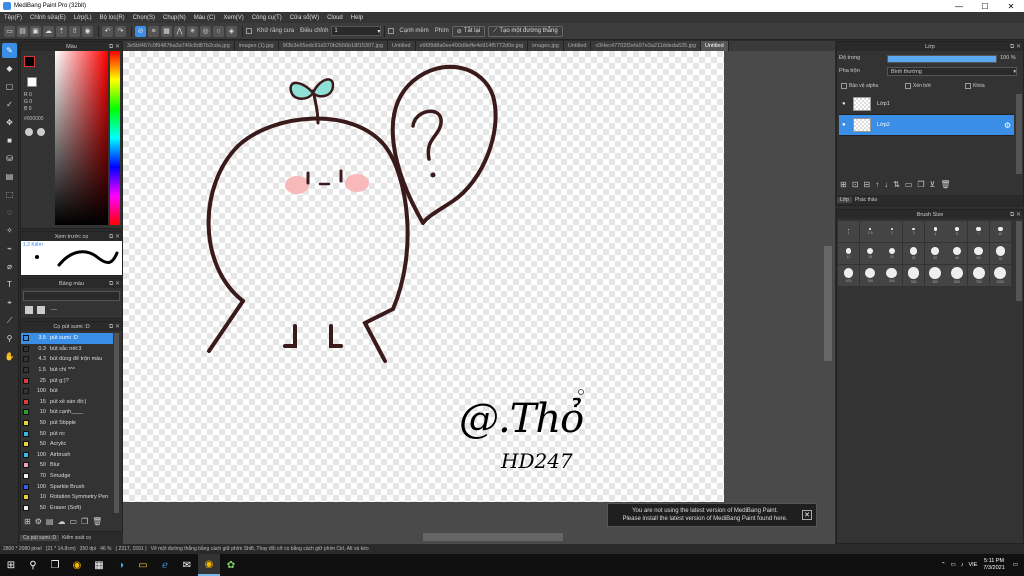 The height and width of the screenshot is (576, 1024). Describe the element at coordinates (333, 46) in the screenshot. I see `doc-tab: 9f3b3e65edc91d270b2666b18f15307.jpg` at that location.